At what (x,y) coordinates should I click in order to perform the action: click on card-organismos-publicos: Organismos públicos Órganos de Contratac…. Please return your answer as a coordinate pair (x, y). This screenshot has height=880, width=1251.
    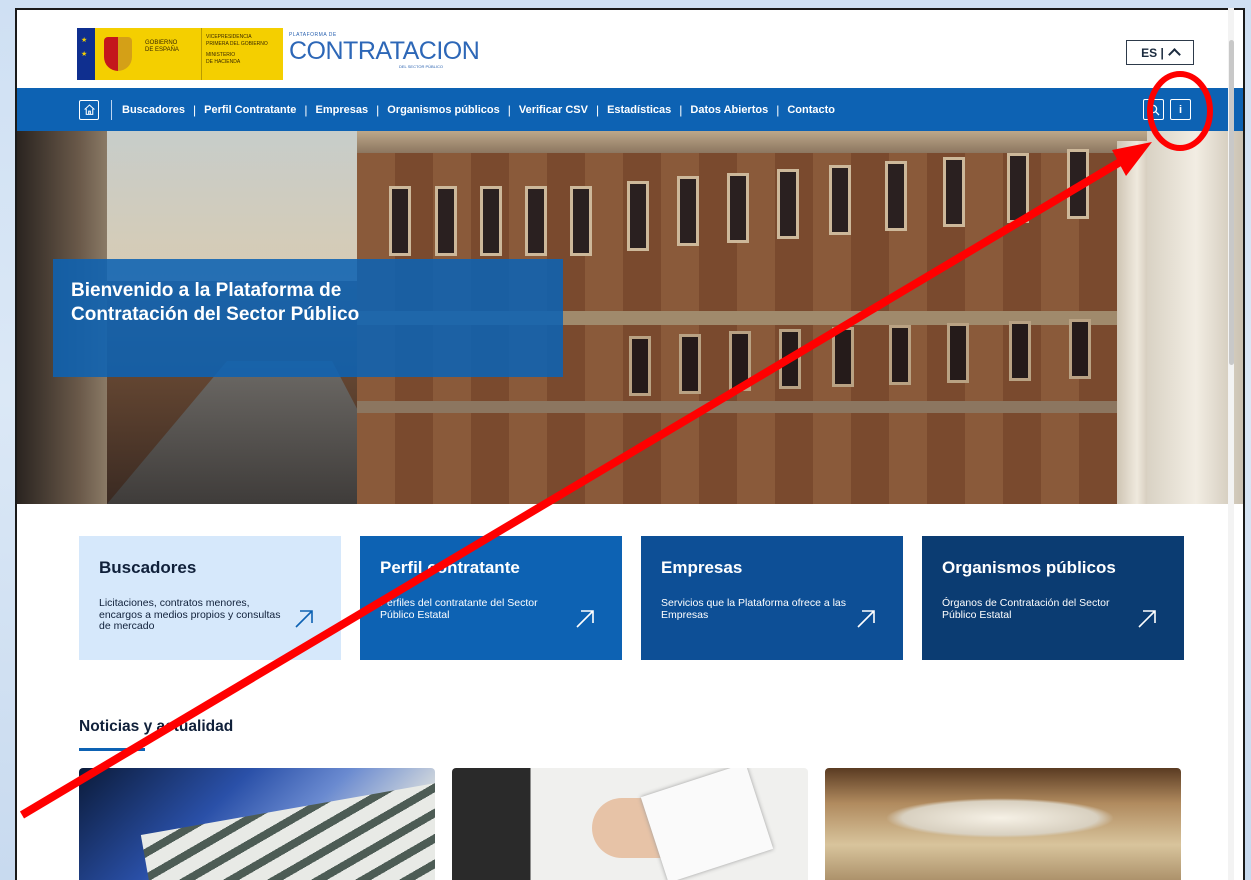
    Looking at the image, I should click on (1053, 598).